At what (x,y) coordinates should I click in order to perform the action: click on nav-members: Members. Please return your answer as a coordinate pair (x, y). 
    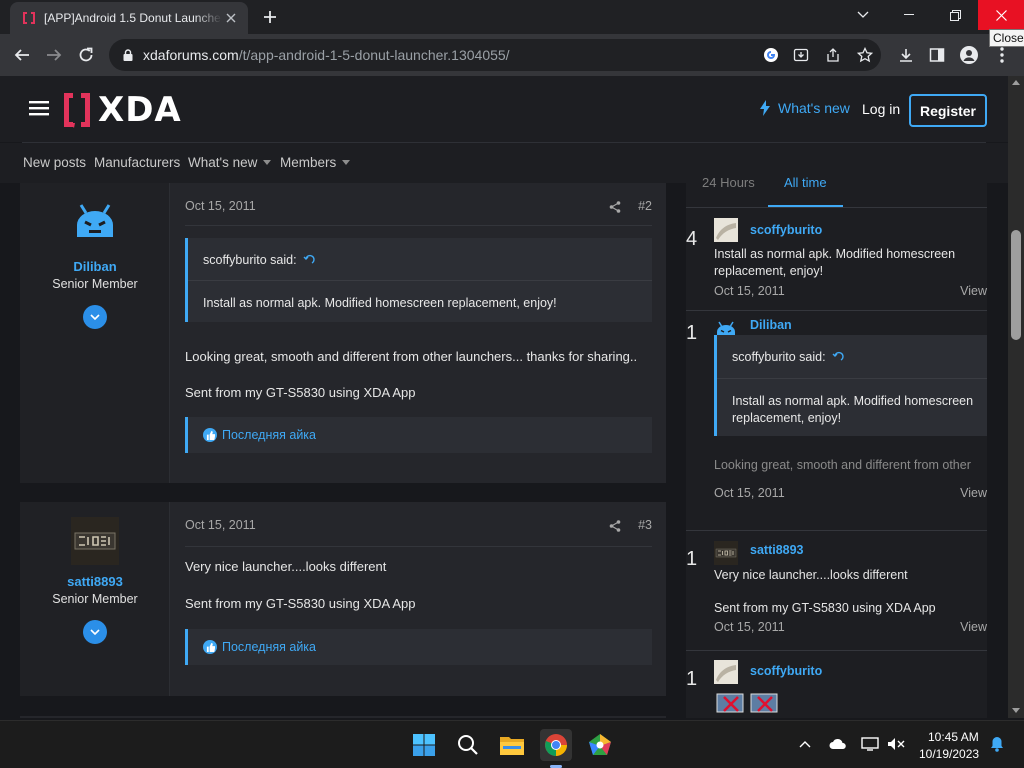
    Looking at the image, I should click on (315, 162).